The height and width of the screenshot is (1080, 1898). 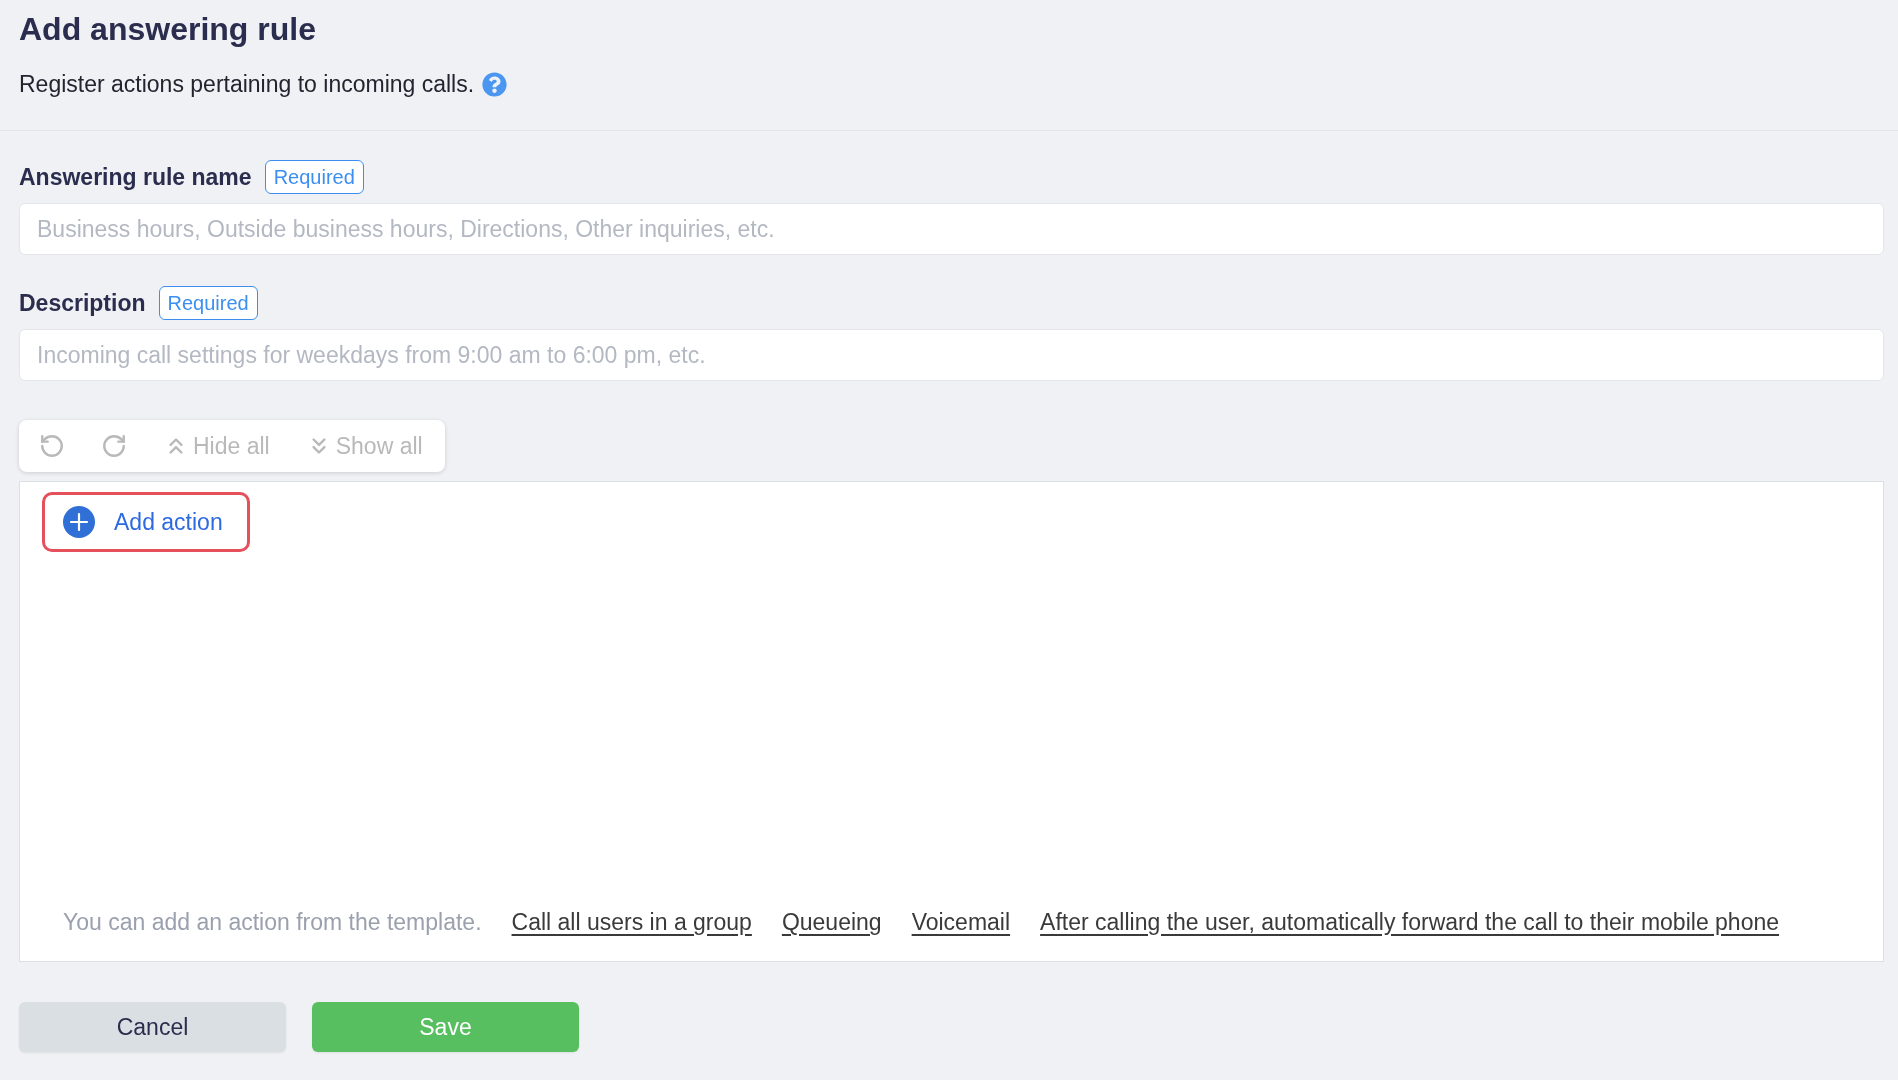 I want to click on undo-icon, so click(x=52, y=446).